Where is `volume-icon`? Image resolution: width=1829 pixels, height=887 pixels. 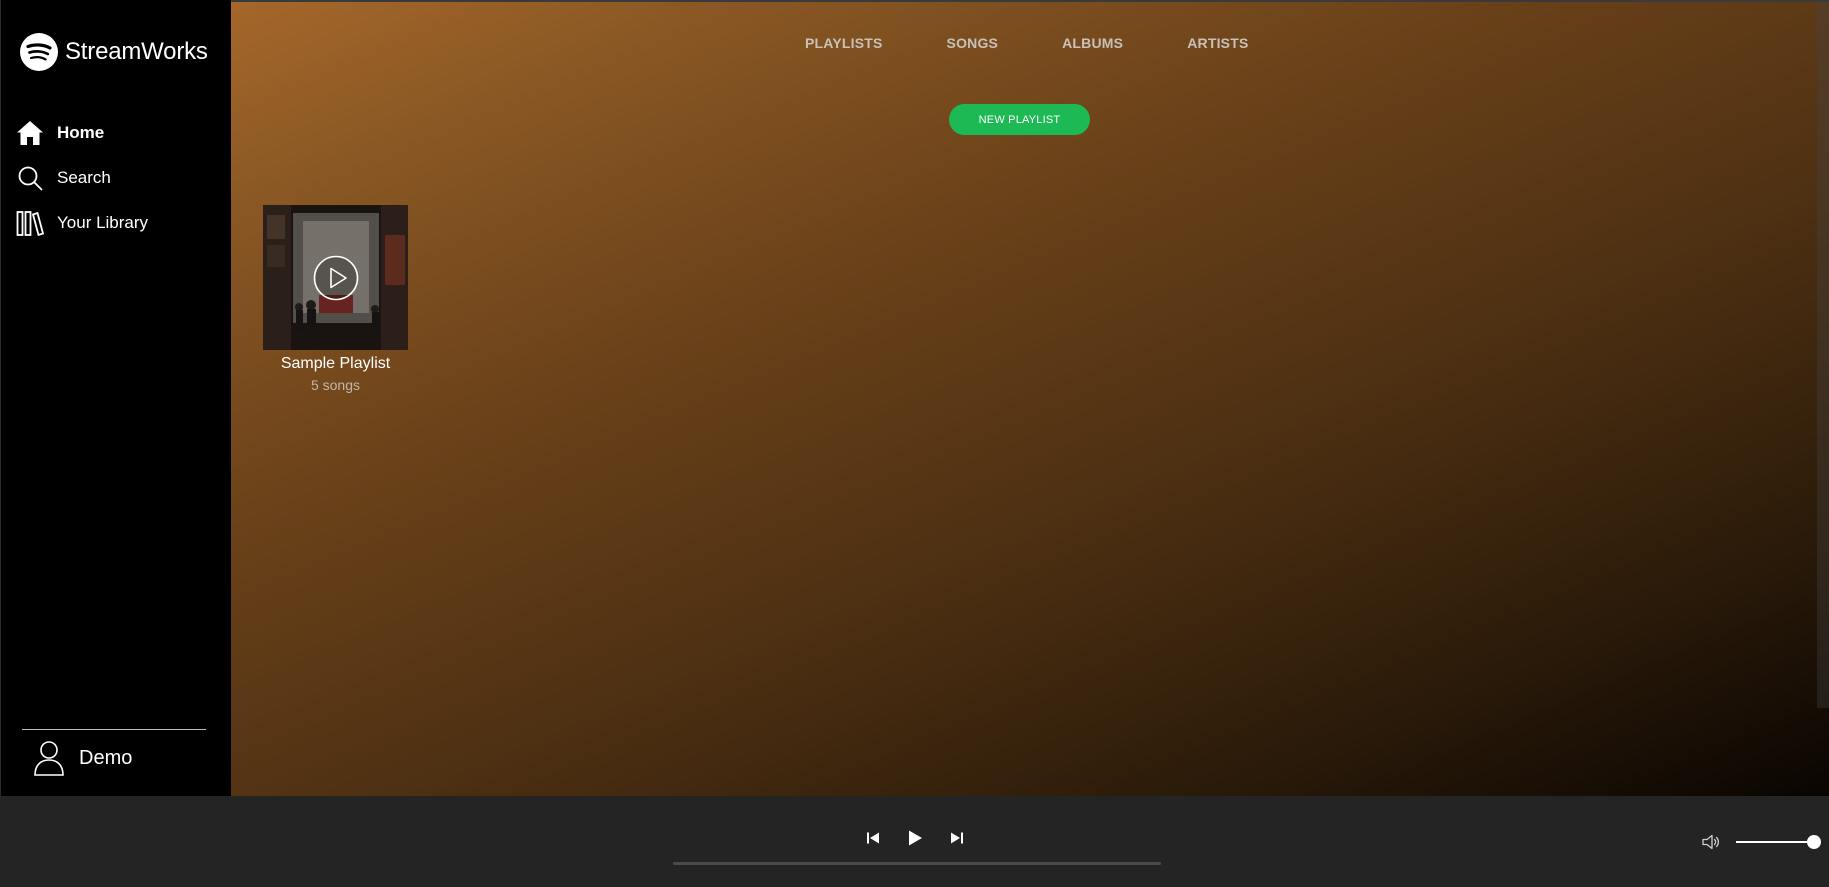
volume-icon is located at coordinates (1711, 842).